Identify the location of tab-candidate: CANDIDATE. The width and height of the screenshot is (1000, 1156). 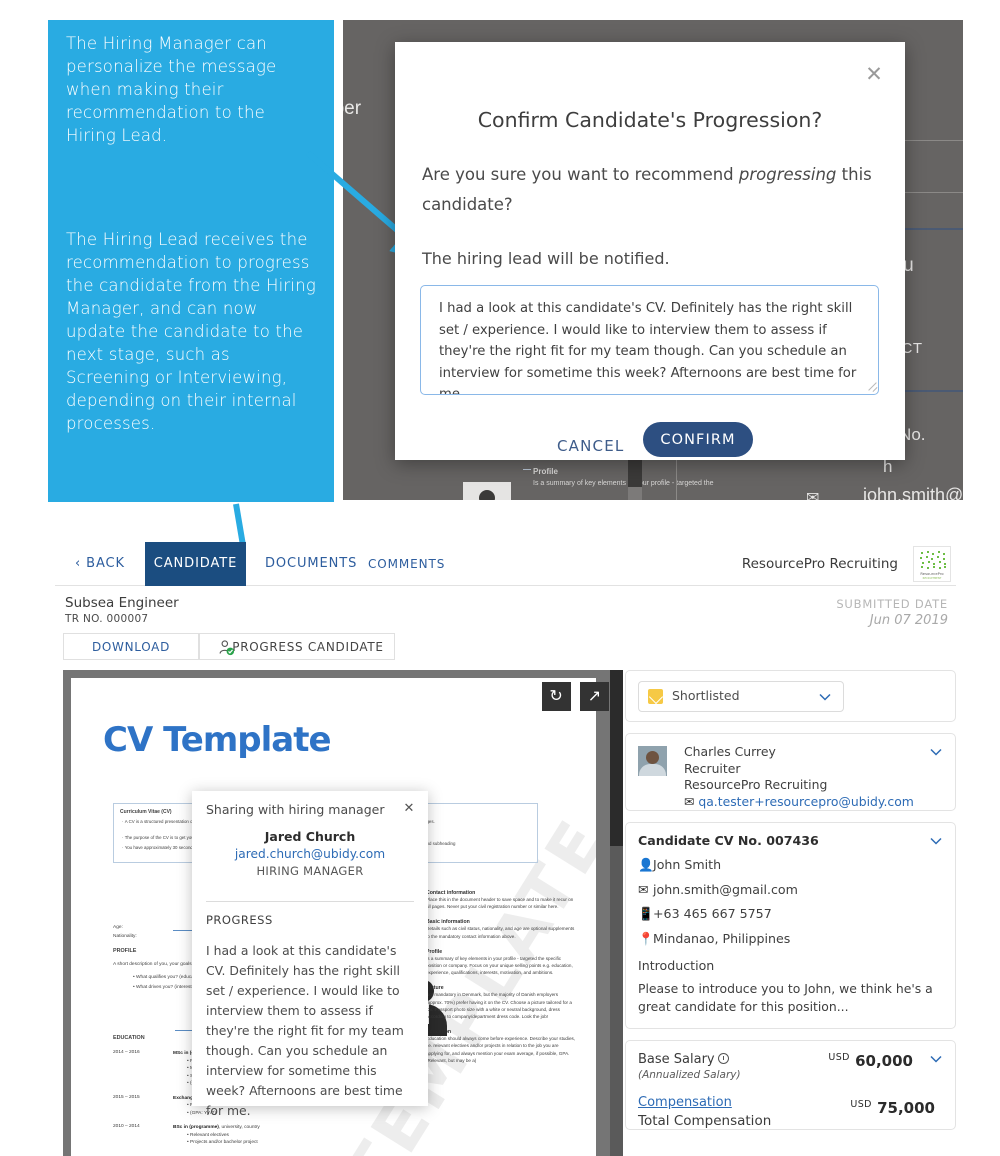
(195, 564).